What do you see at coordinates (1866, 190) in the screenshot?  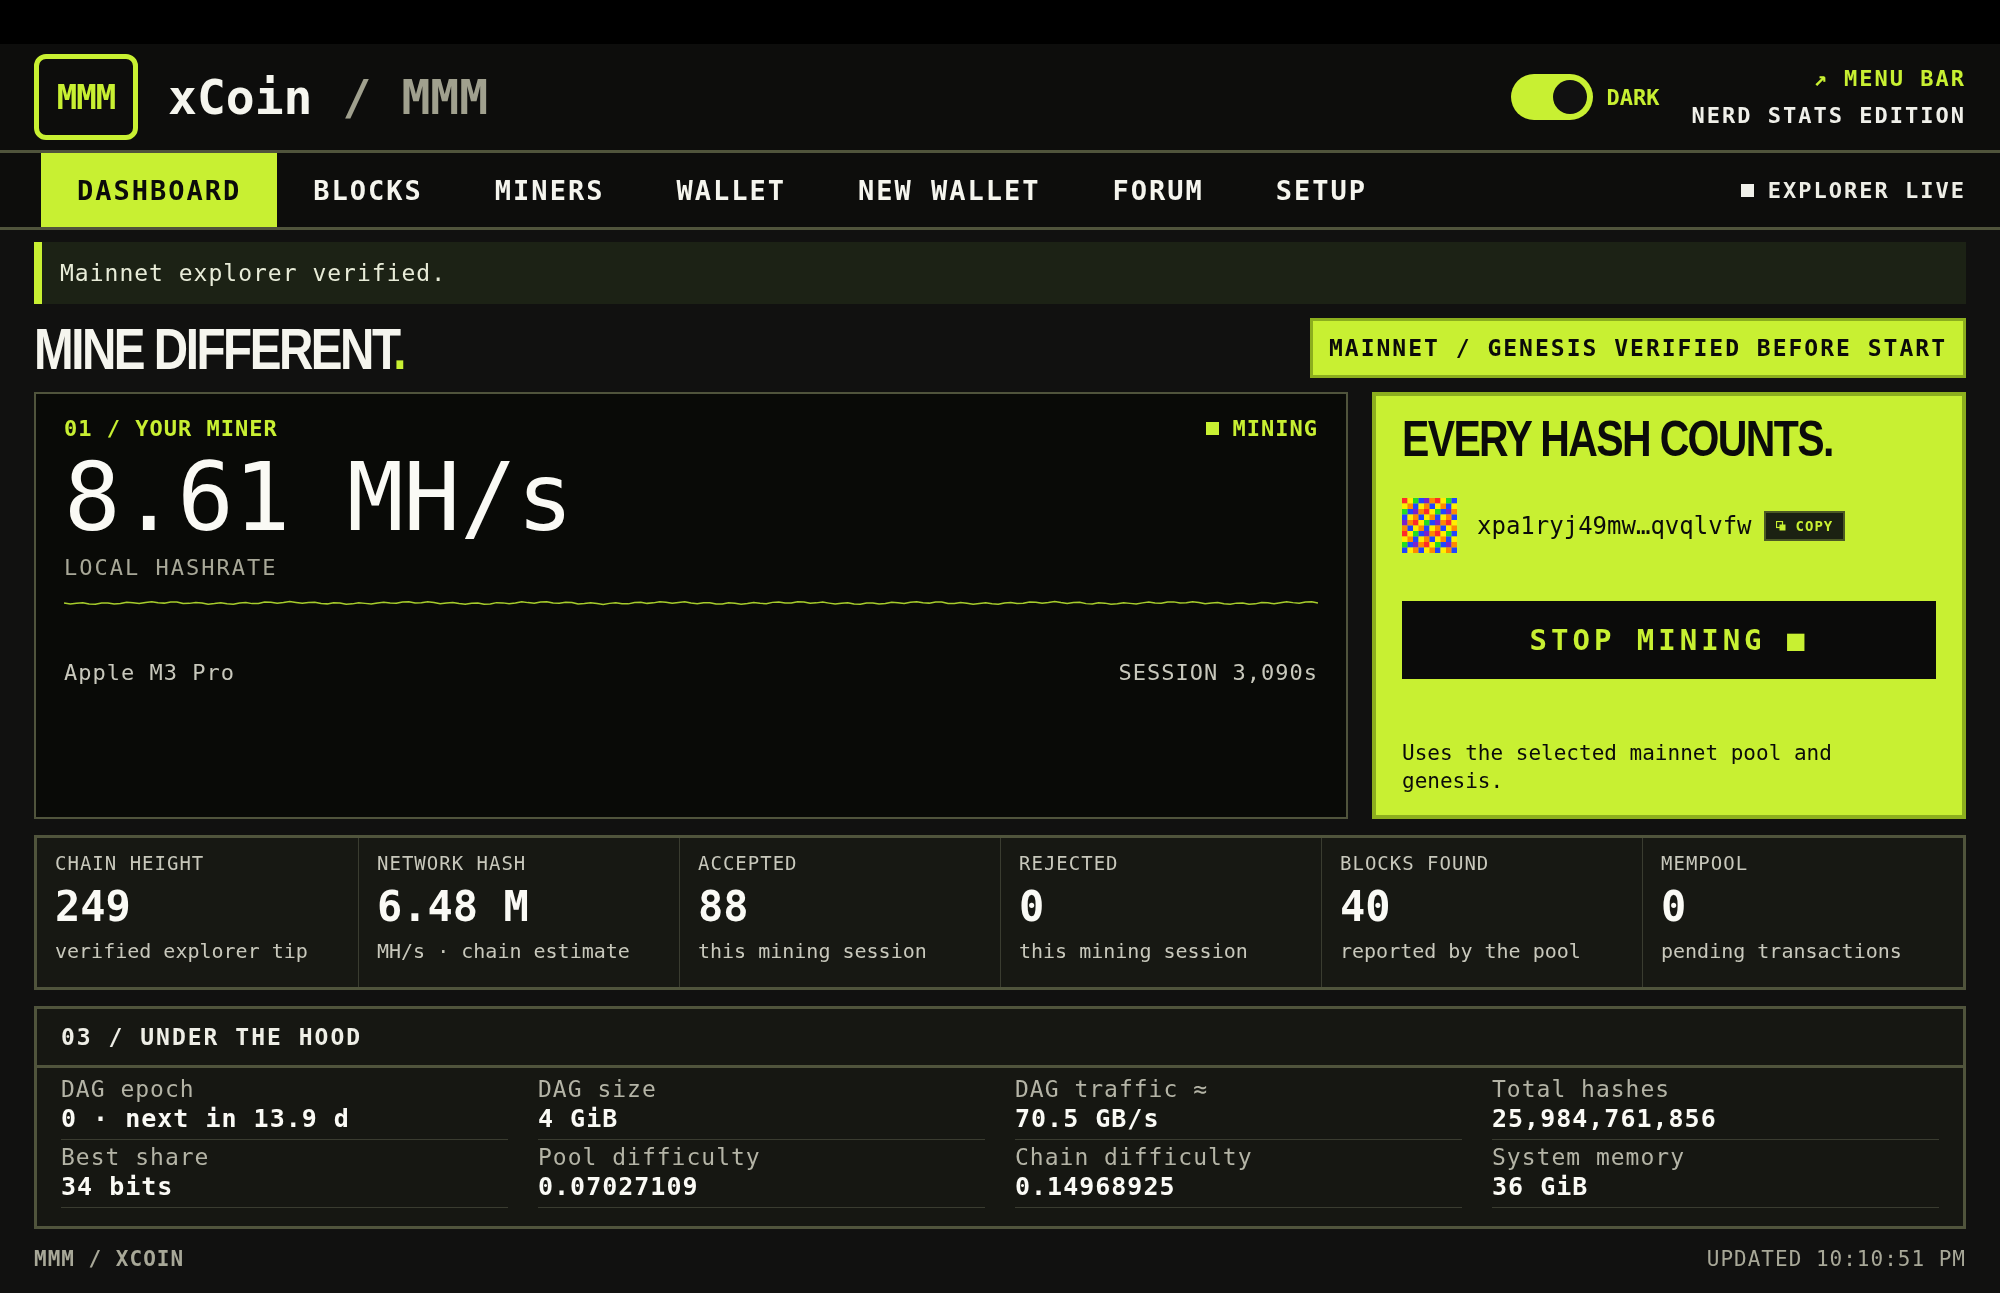 I see `explorer-status: EXPLORER LIVE` at bounding box center [1866, 190].